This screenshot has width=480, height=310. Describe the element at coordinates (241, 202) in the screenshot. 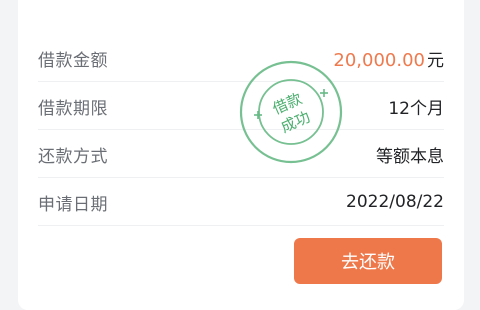

I see `row-application-date: 申请日期 2022/08/22` at that location.